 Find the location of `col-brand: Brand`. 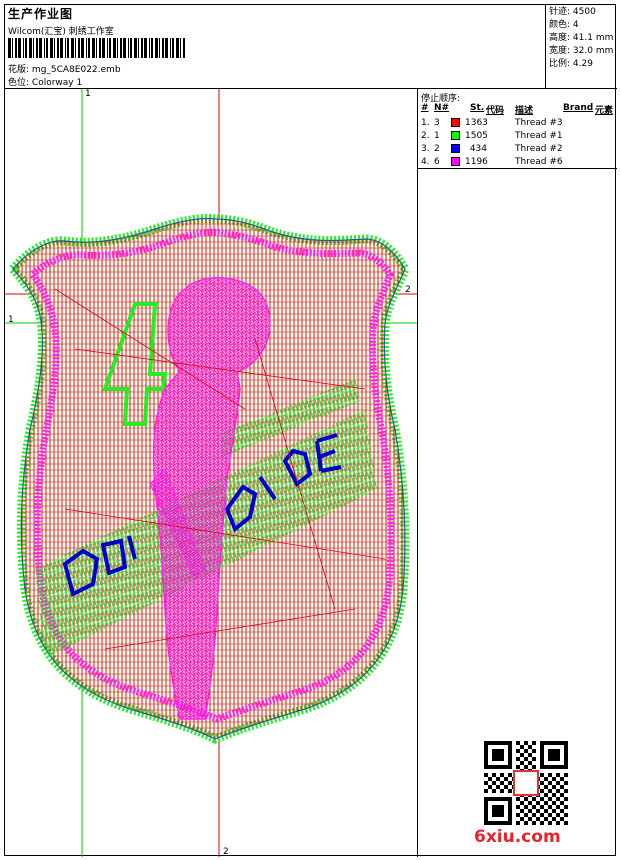

col-brand: Brand is located at coordinates (578, 108).